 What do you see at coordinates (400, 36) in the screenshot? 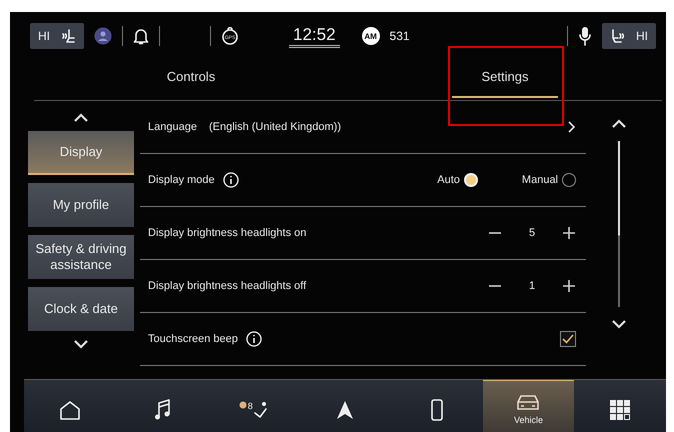
I see `radio-station: 531` at bounding box center [400, 36].